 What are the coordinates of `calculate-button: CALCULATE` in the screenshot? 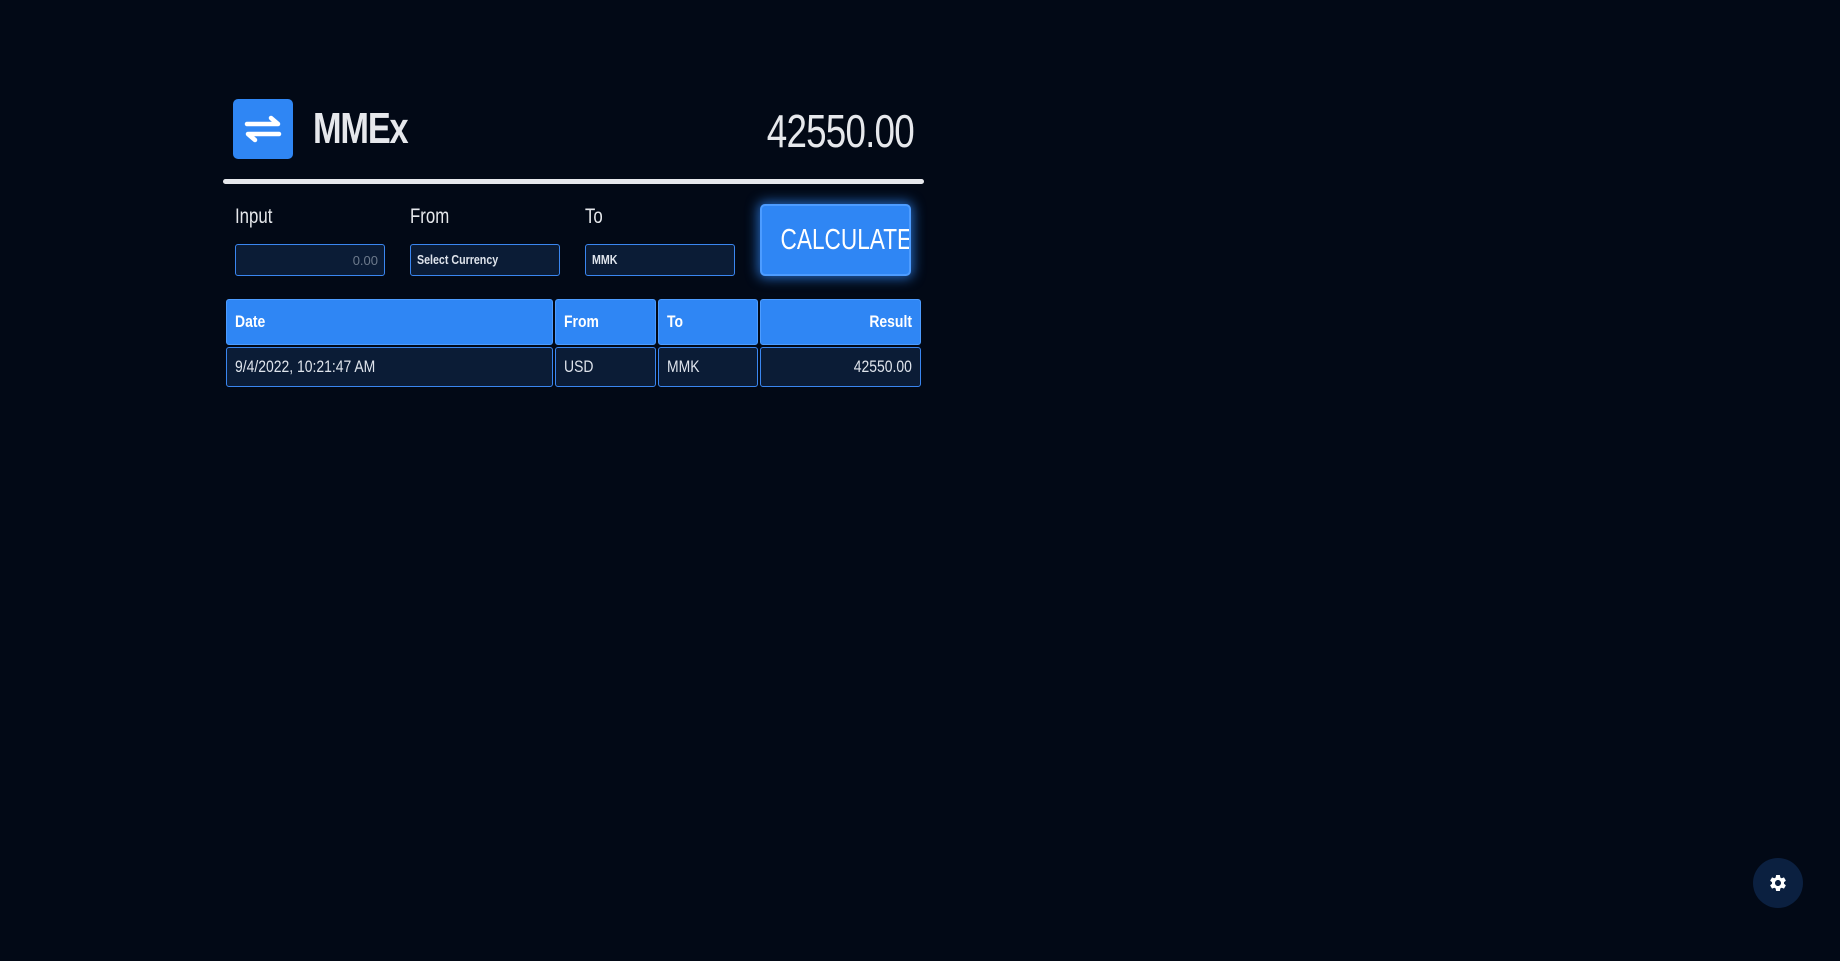 It's located at (835, 240).